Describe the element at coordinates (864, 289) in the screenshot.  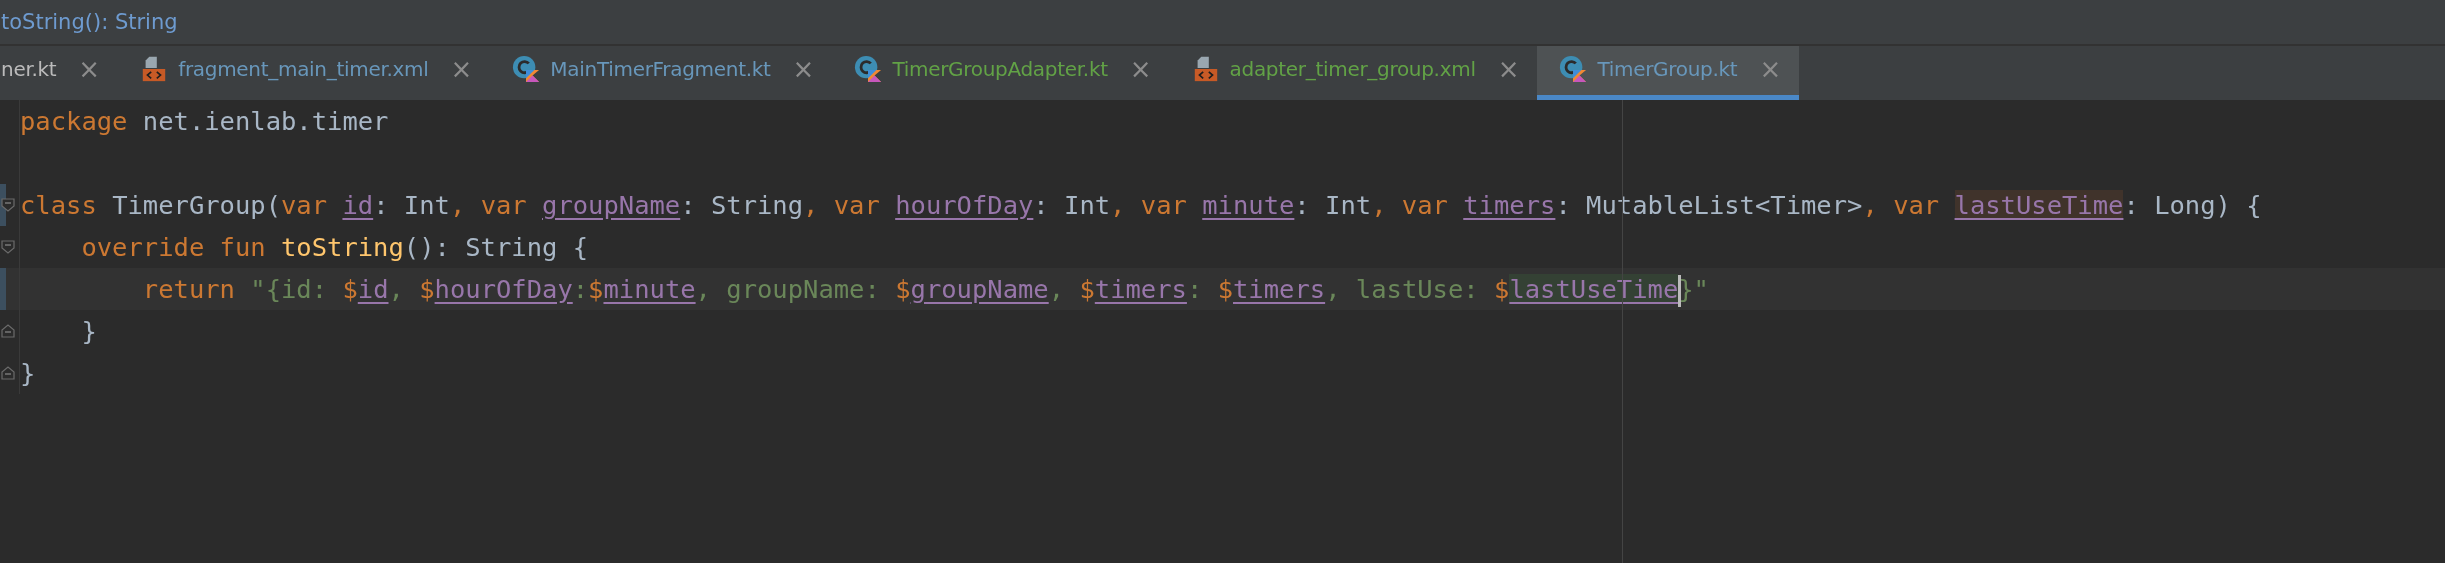
I see `code-line: return "{id: $id, $hourOfDay:$minute, groupName: $groupName, $timers: $timers, lastUse: $lastUseTime}"` at that location.